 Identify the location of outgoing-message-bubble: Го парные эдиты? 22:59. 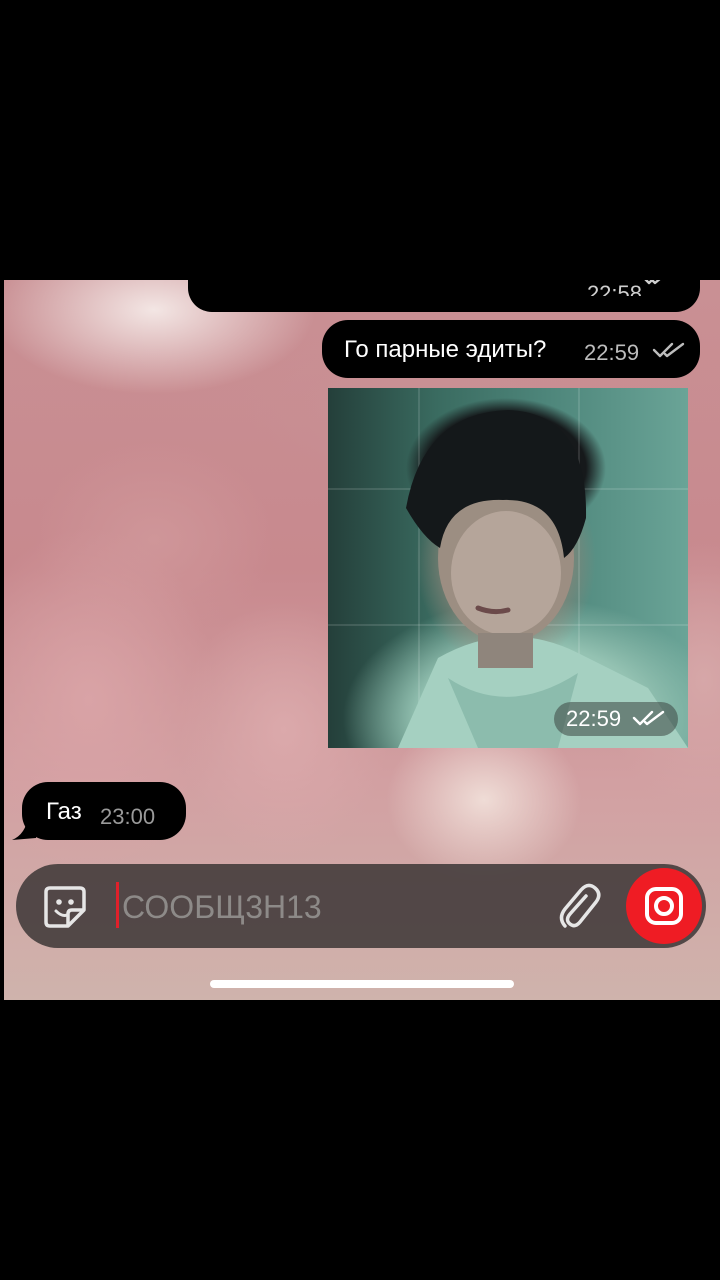
(511, 349).